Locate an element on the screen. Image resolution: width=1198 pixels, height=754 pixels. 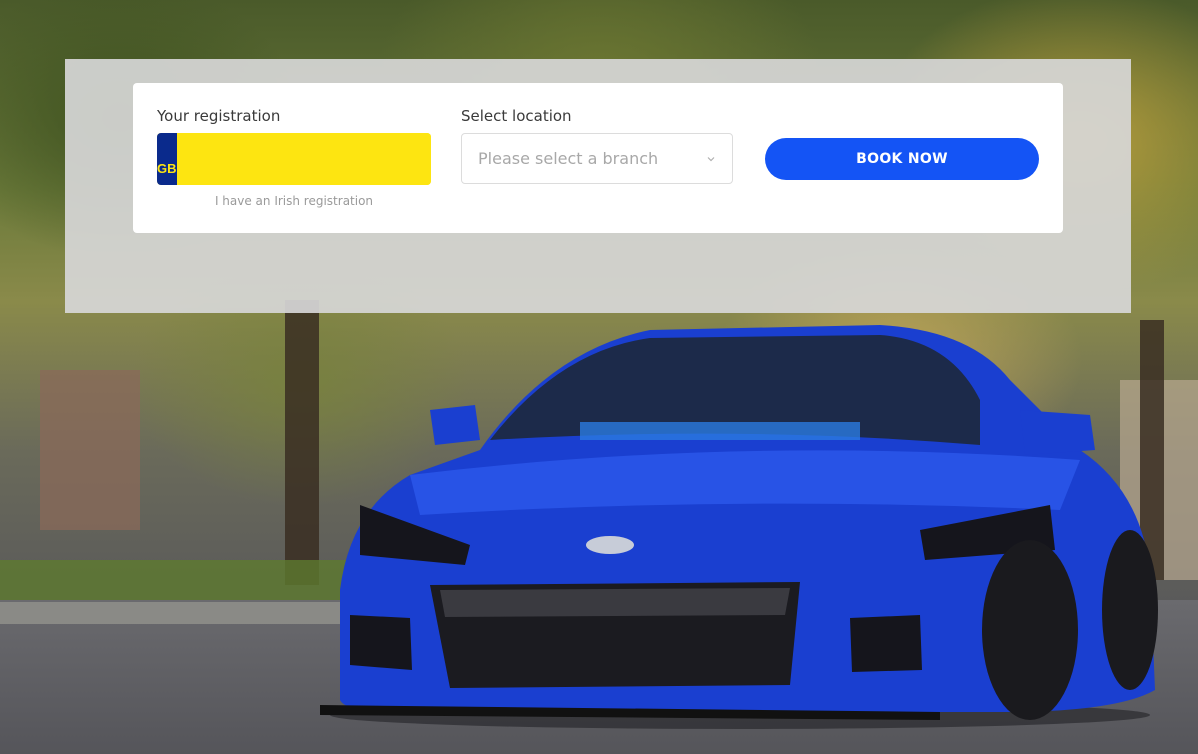
book-now-button: BOOK NOW is located at coordinates (902, 159).